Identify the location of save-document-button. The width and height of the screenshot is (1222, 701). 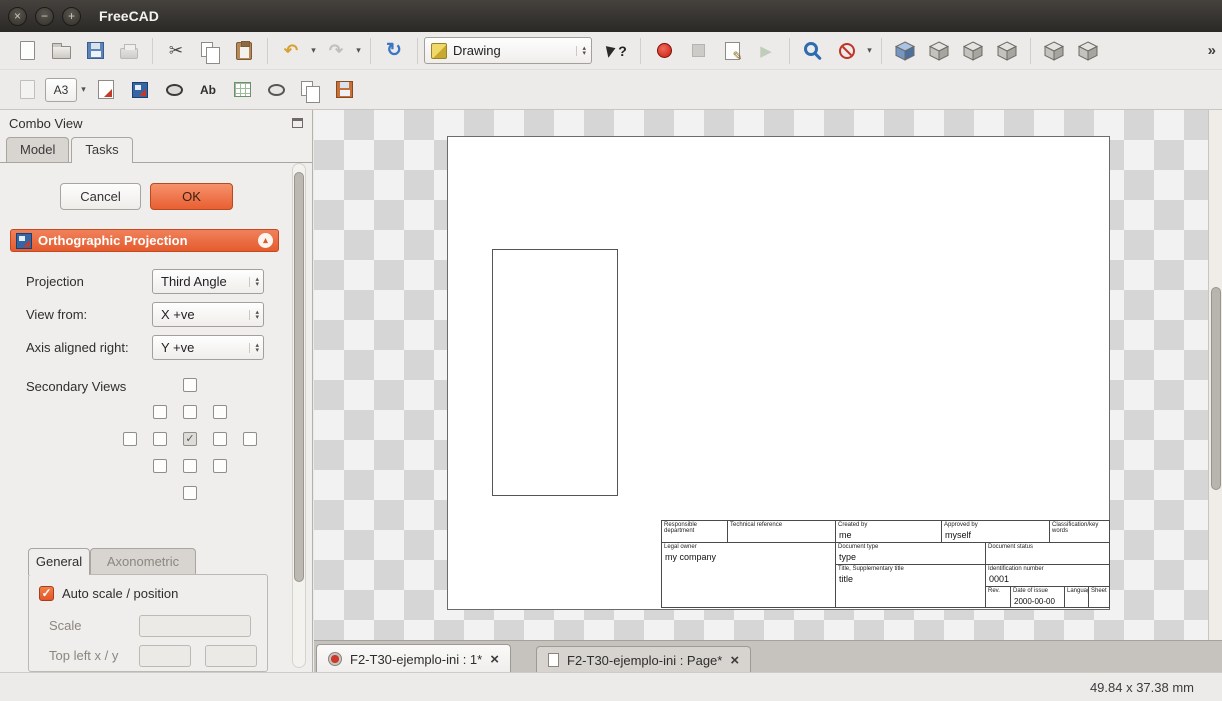
(95, 51).